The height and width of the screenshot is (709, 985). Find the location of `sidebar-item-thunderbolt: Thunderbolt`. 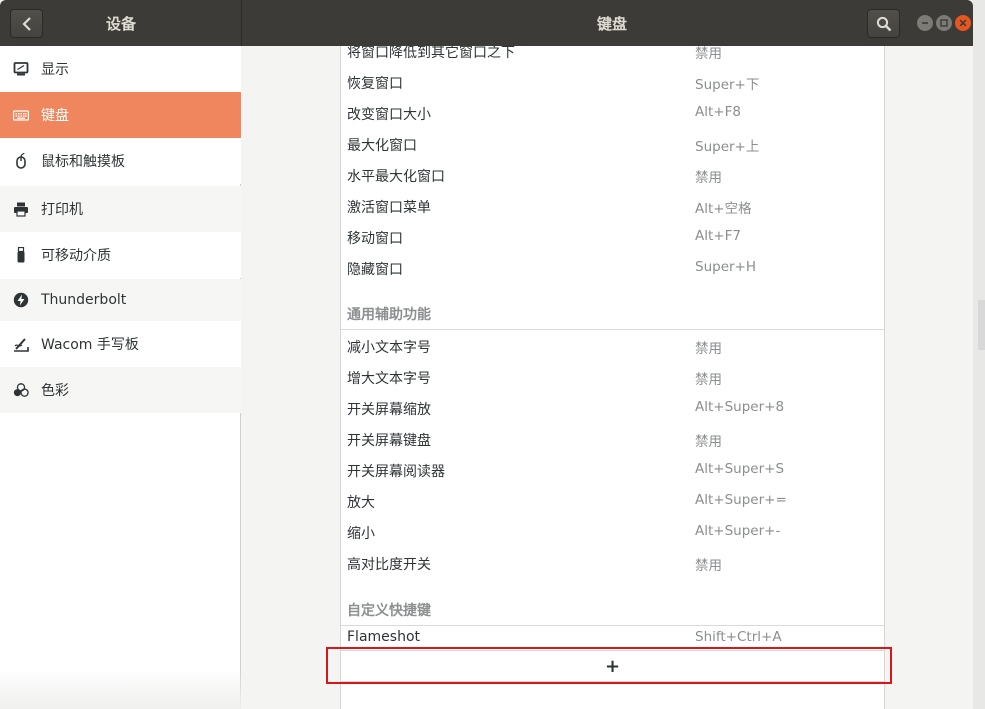

sidebar-item-thunderbolt: Thunderbolt is located at coordinates (120, 300).